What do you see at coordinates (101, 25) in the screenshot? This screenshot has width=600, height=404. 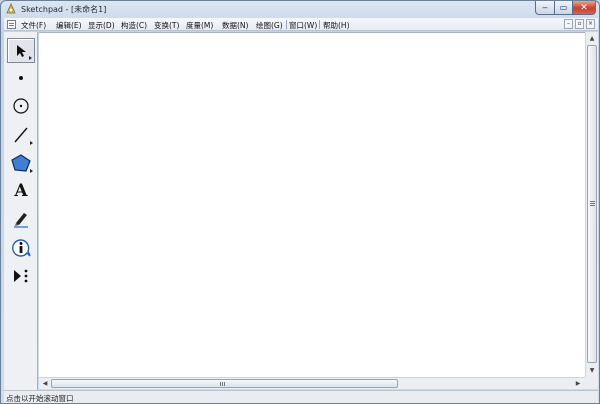 I see `menu-display: 显示(D)` at bounding box center [101, 25].